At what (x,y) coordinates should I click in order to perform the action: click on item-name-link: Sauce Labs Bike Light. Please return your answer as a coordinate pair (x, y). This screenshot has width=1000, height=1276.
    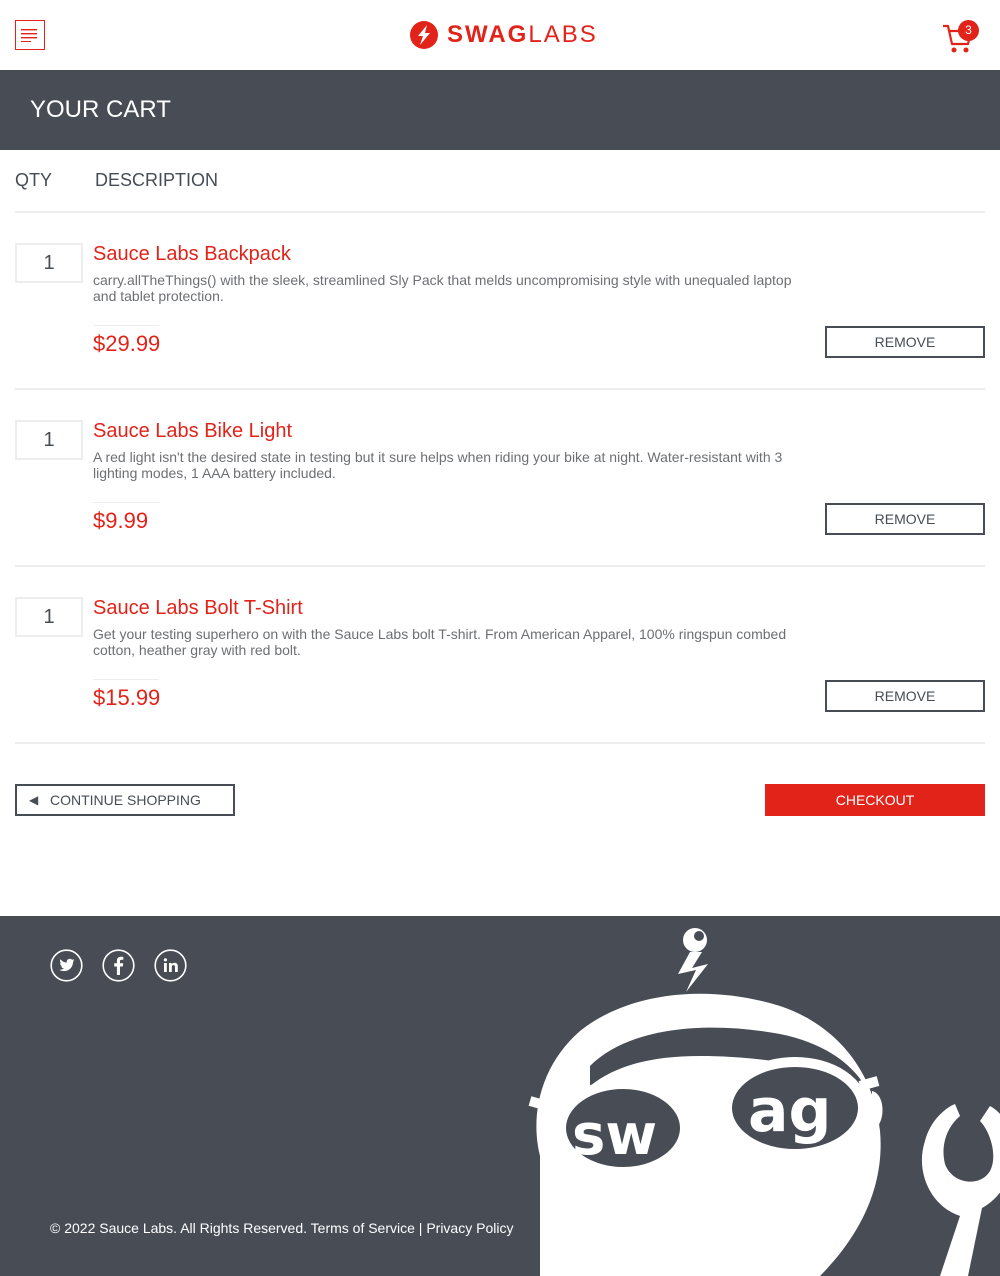
    Looking at the image, I should click on (192, 431).